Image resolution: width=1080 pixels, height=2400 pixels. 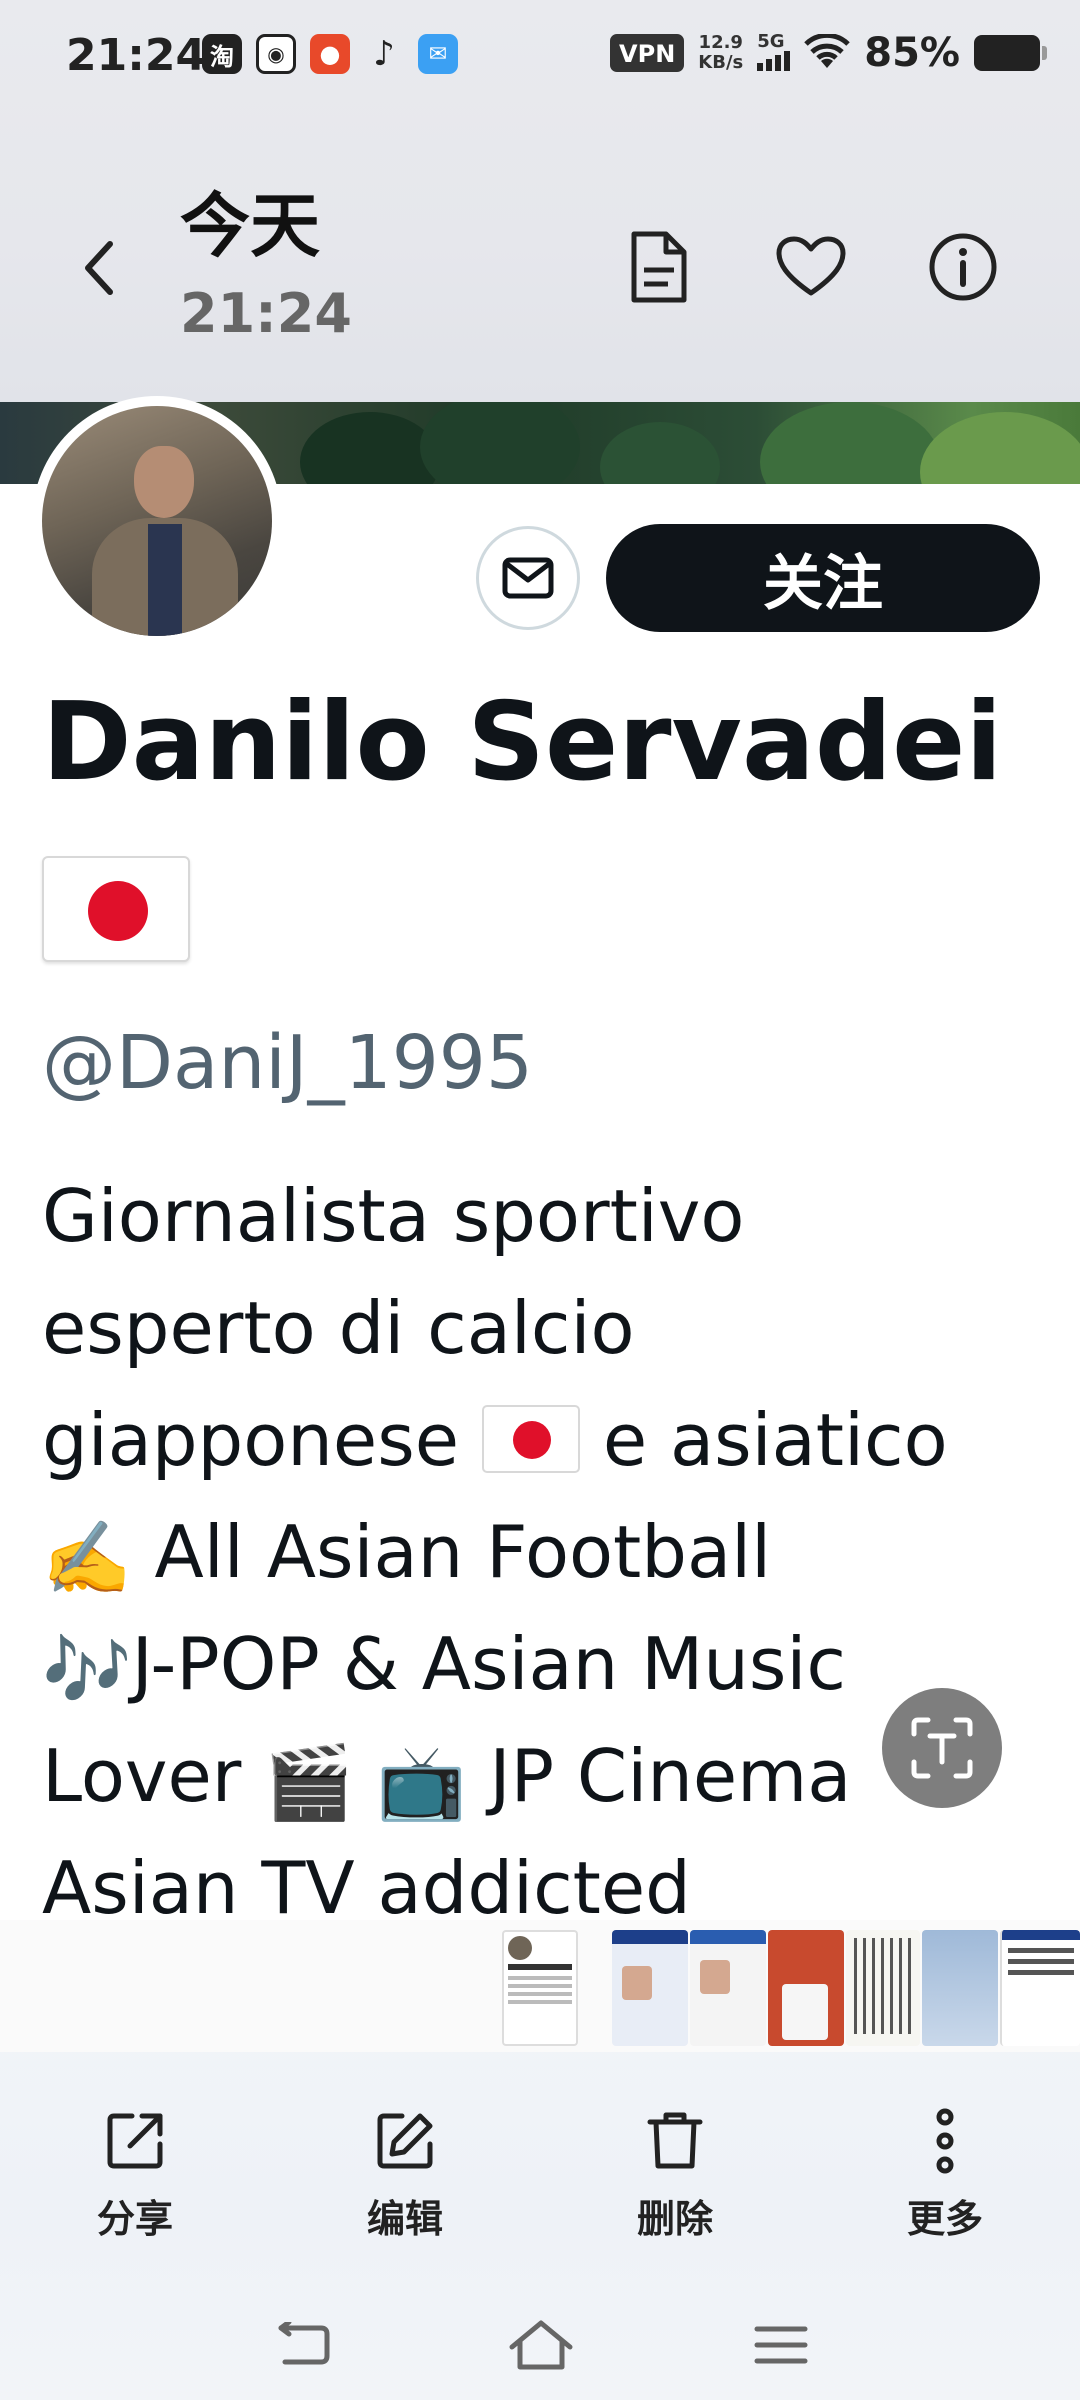 I want to click on avatar, so click(x=157, y=521).